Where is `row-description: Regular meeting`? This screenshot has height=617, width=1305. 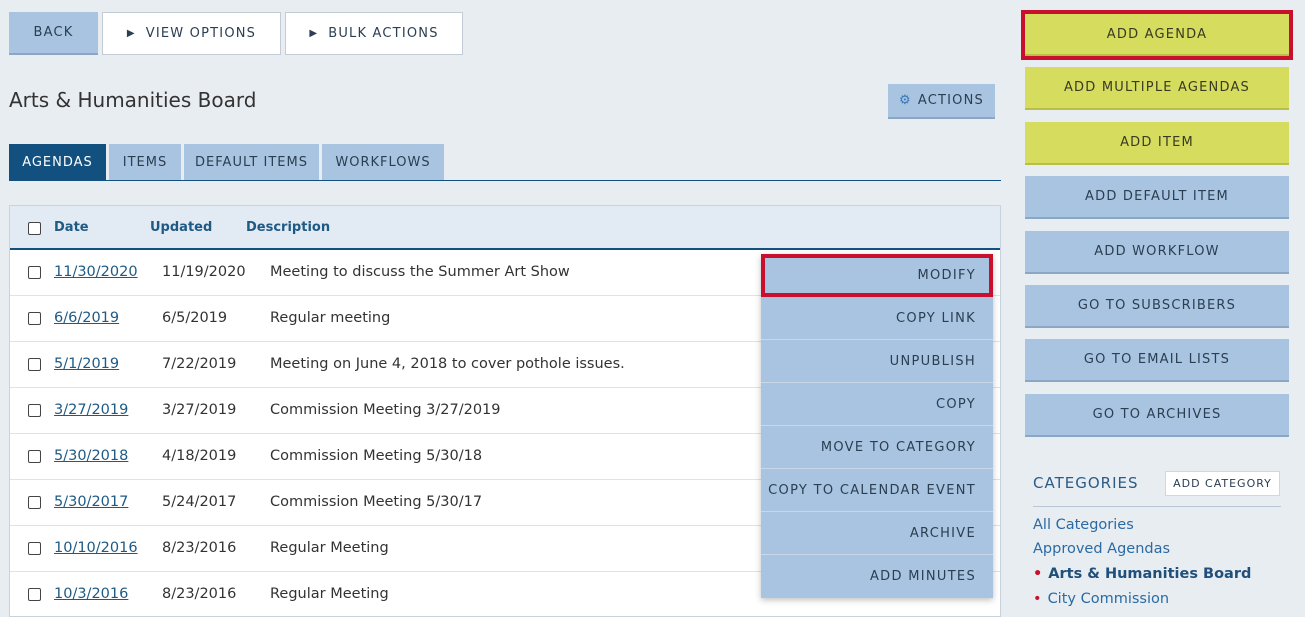 row-description: Regular meeting is located at coordinates (330, 318).